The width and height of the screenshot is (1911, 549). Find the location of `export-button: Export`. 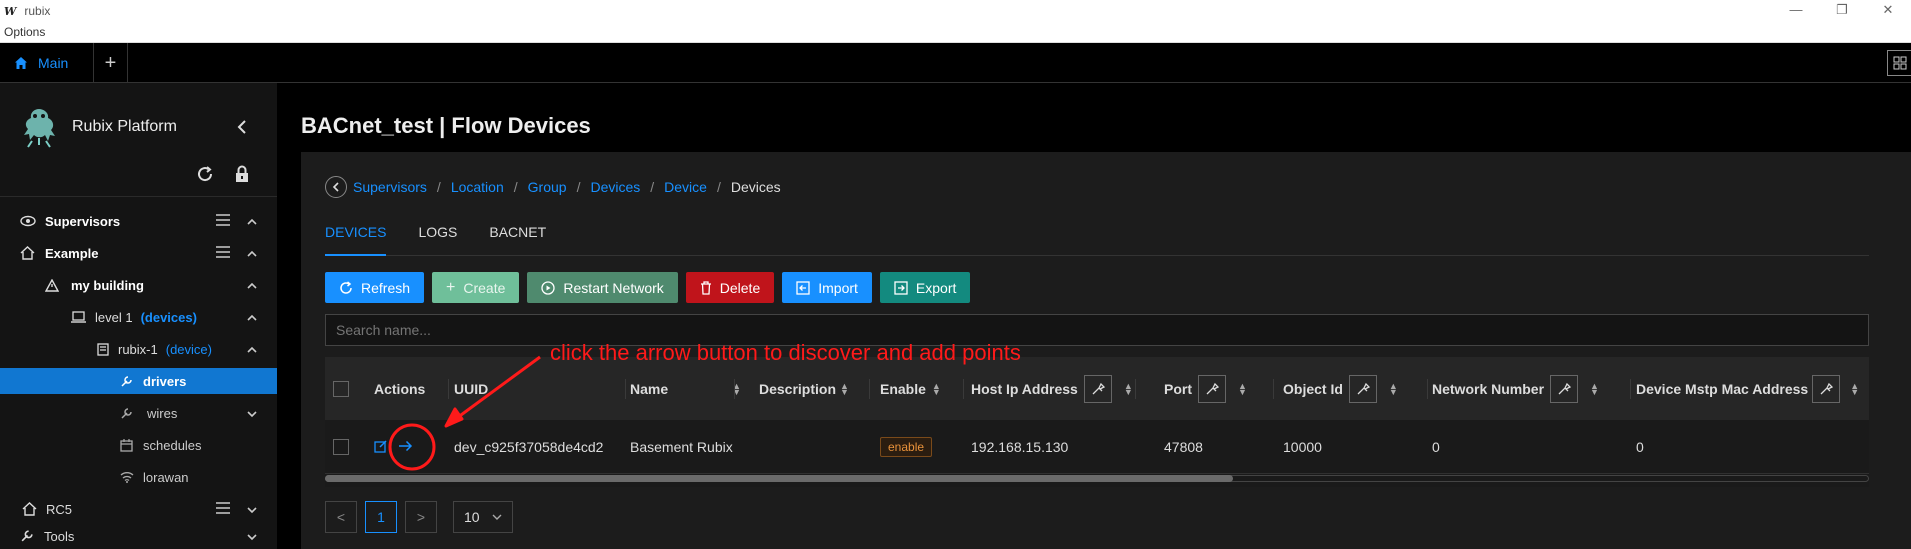

export-button: Export is located at coordinates (925, 287).